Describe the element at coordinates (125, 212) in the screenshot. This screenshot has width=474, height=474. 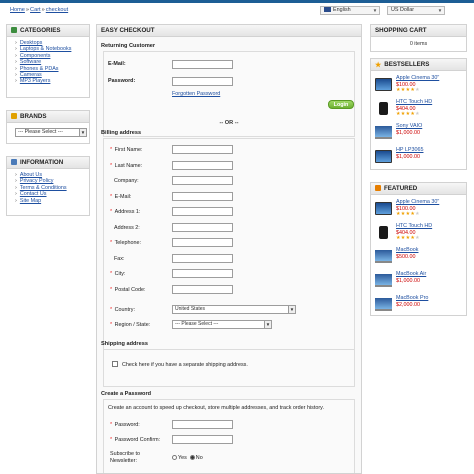
I see `billing-field-label: * Address 1:` at that location.